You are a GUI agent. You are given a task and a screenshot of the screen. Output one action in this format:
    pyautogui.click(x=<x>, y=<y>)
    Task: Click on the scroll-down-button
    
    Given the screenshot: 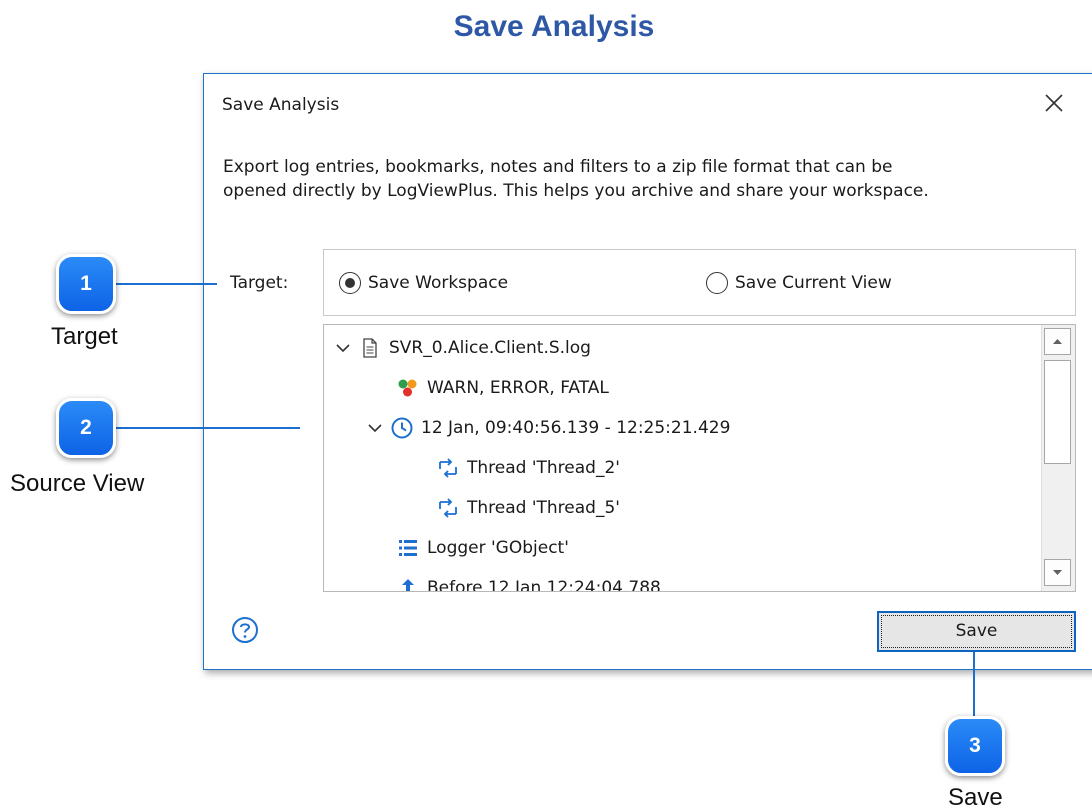 What is the action you would take?
    pyautogui.click(x=1057, y=572)
    